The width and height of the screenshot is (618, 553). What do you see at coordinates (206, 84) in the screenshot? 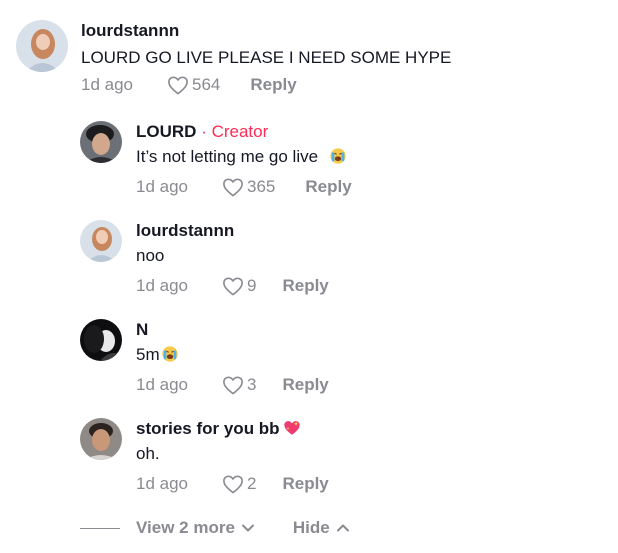
I see `like-count: 564` at bounding box center [206, 84].